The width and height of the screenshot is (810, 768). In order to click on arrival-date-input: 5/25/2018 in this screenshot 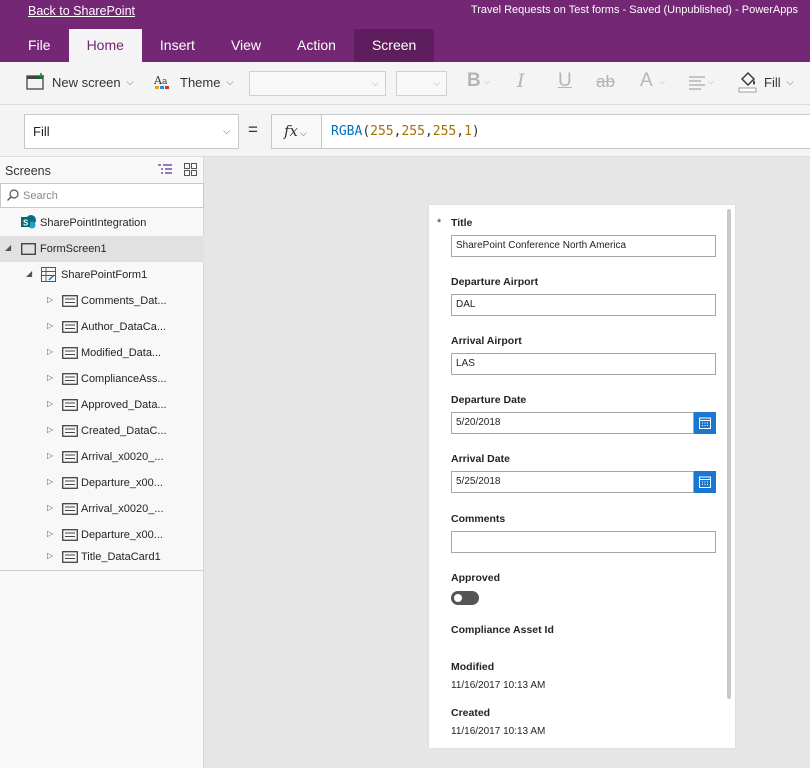, I will do `click(572, 482)`.